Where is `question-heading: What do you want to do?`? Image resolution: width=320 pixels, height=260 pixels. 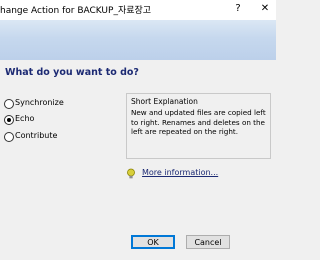
question-heading: What do you want to do? is located at coordinates (72, 72).